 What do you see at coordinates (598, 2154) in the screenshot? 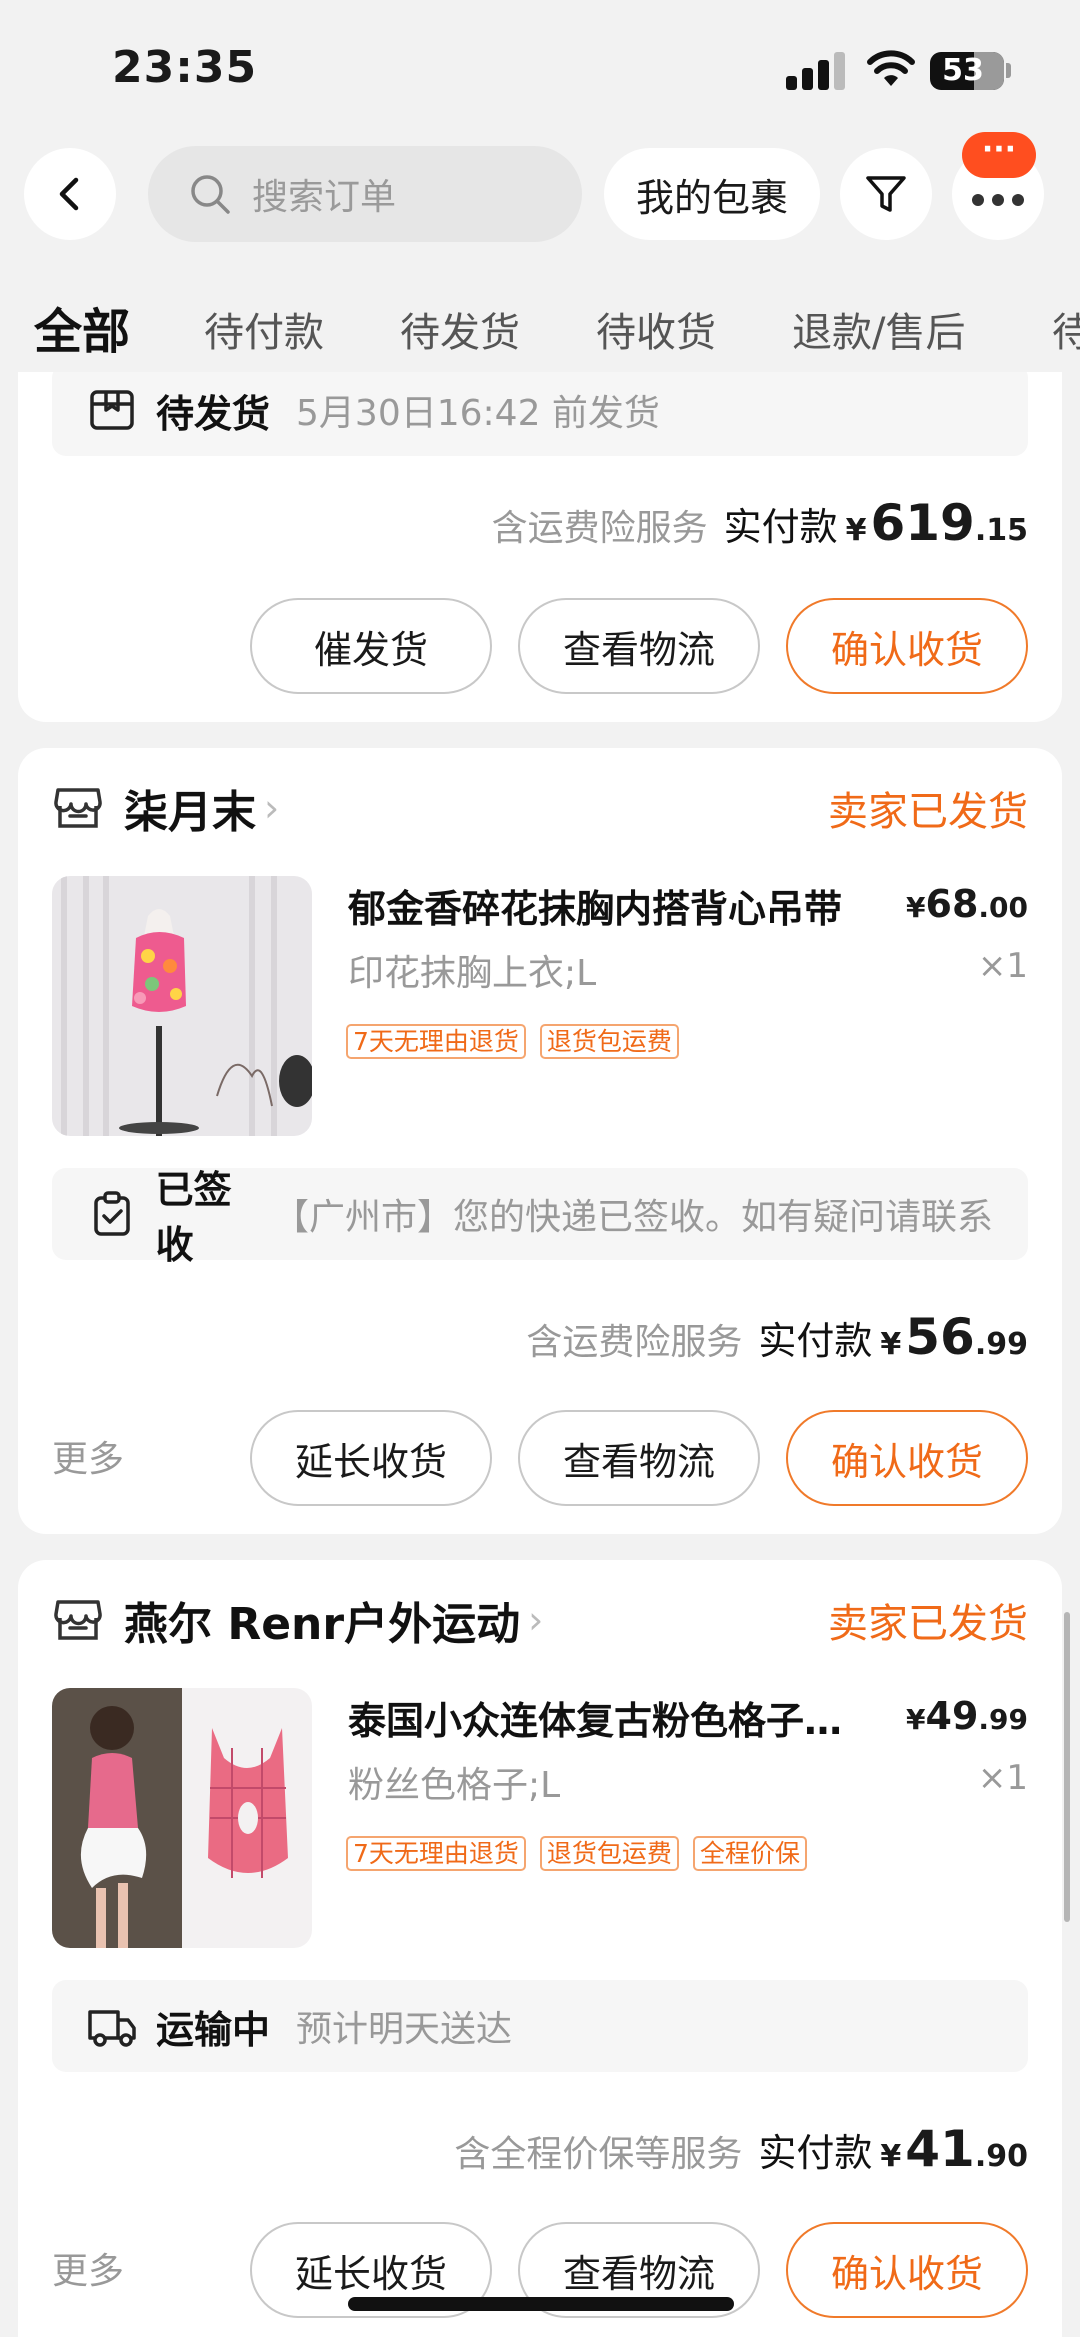
I see `pay-note: 含全程价保等服务` at bounding box center [598, 2154].